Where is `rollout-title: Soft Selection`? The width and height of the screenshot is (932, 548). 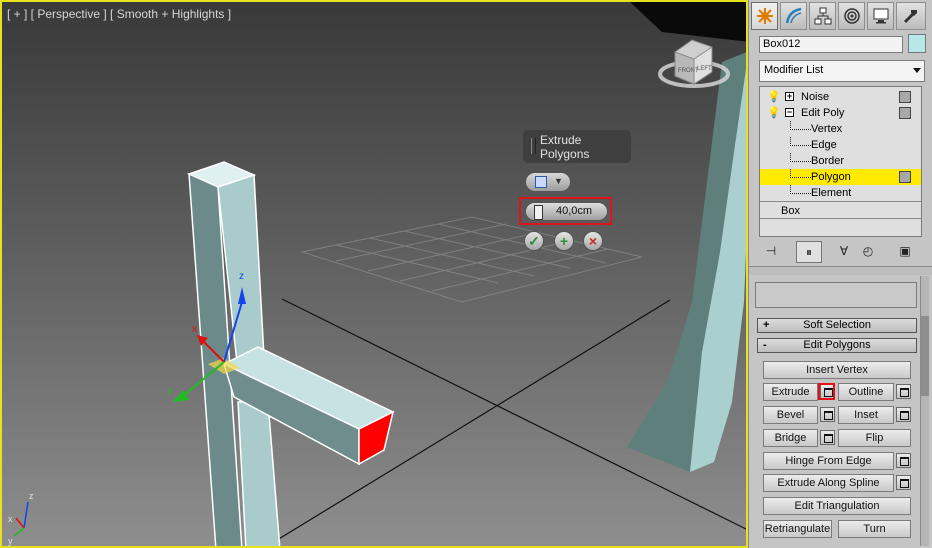
rollout-title: Soft Selection is located at coordinates (837, 325).